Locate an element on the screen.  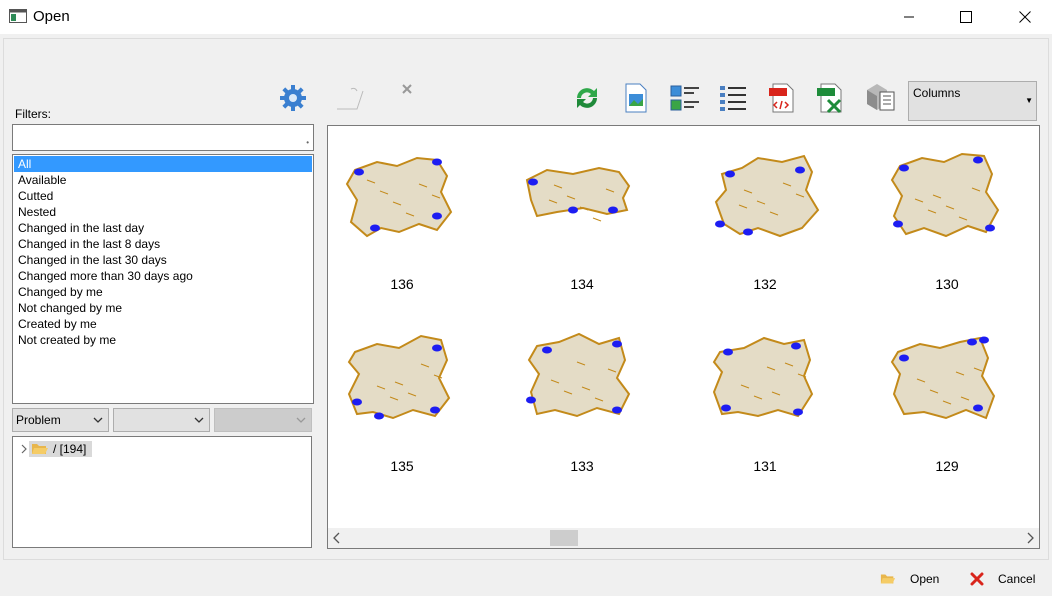
csv-export-icon is located at coordinates (829, 98).